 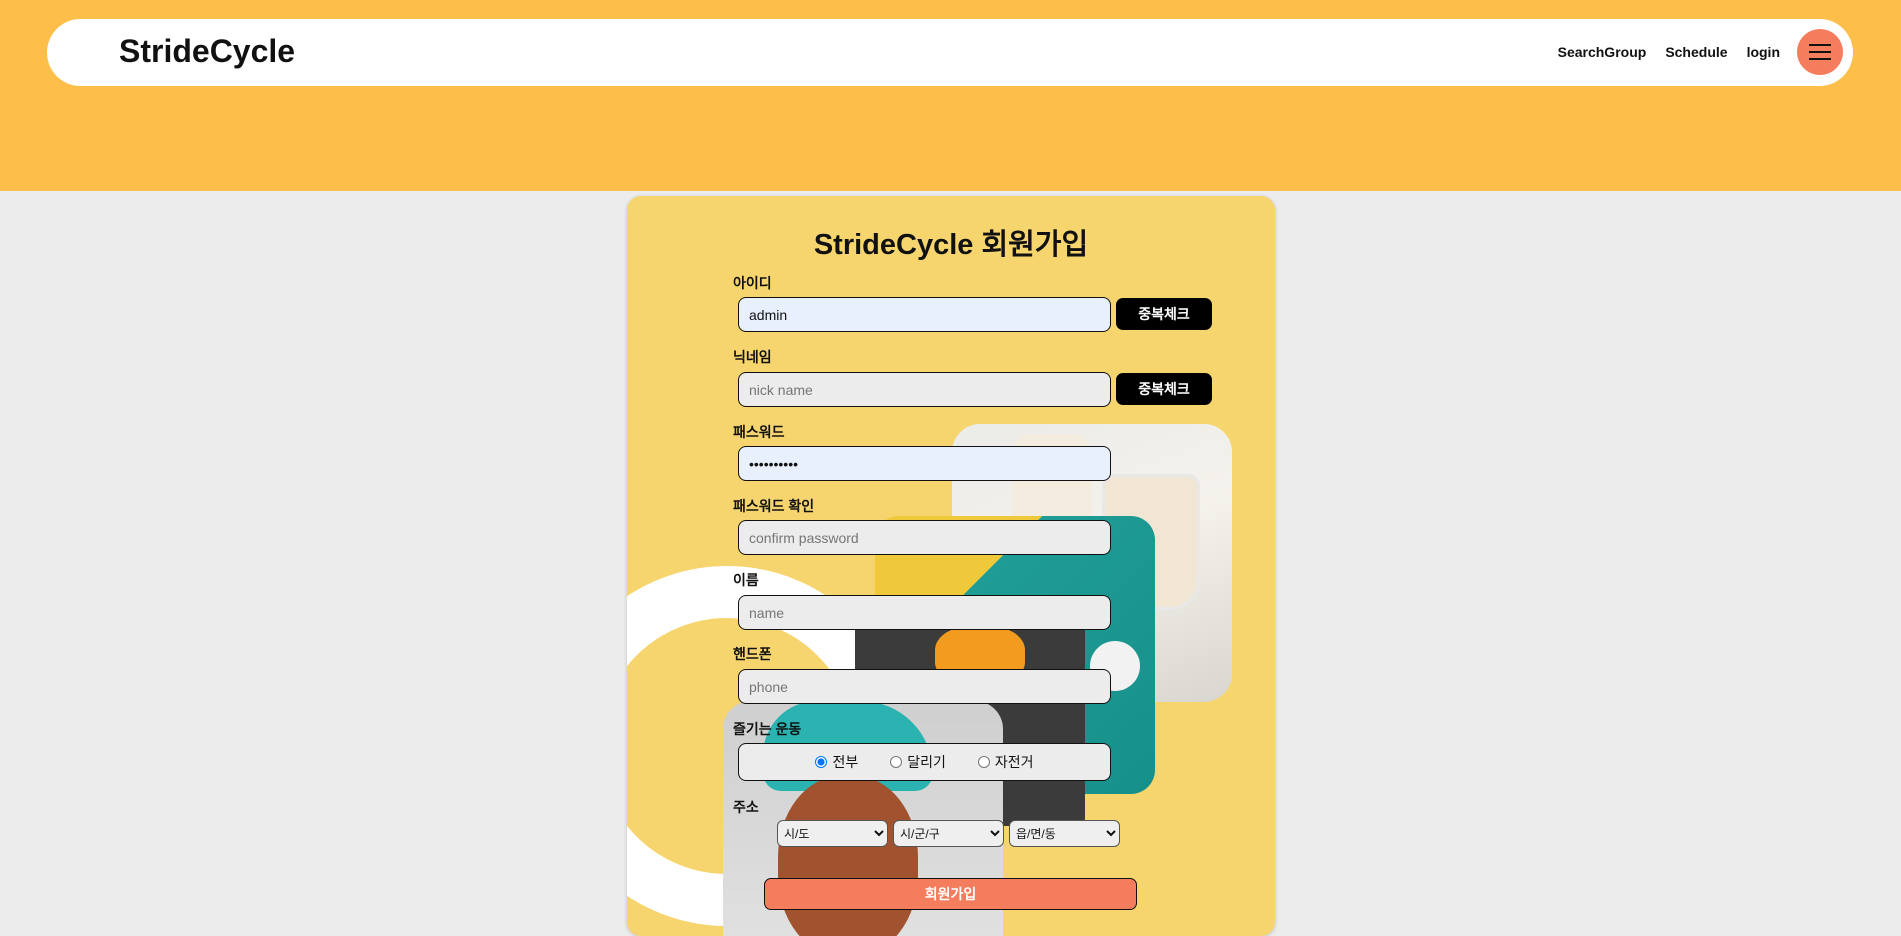 What do you see at coordinates (983, 762) in the screenshot?
I see `radio-cycling-input` at bounding box center [983, 762].